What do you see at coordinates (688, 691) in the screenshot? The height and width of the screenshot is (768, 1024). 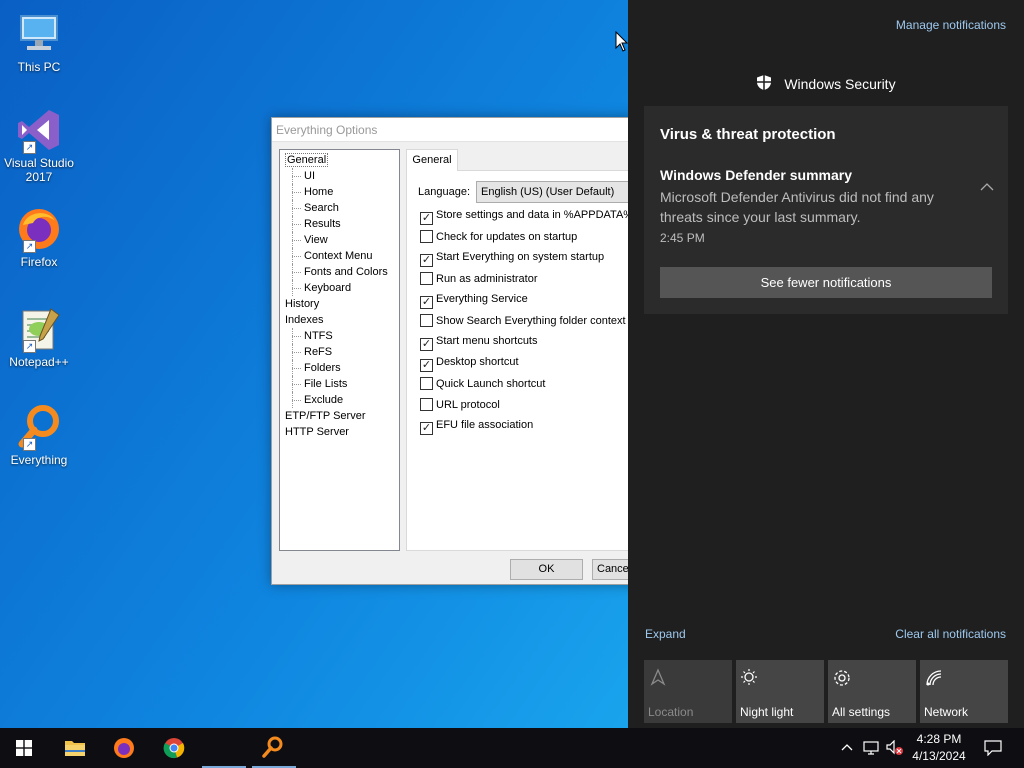 I see `quick-action-location: Location` at bounding box center [688, 691].